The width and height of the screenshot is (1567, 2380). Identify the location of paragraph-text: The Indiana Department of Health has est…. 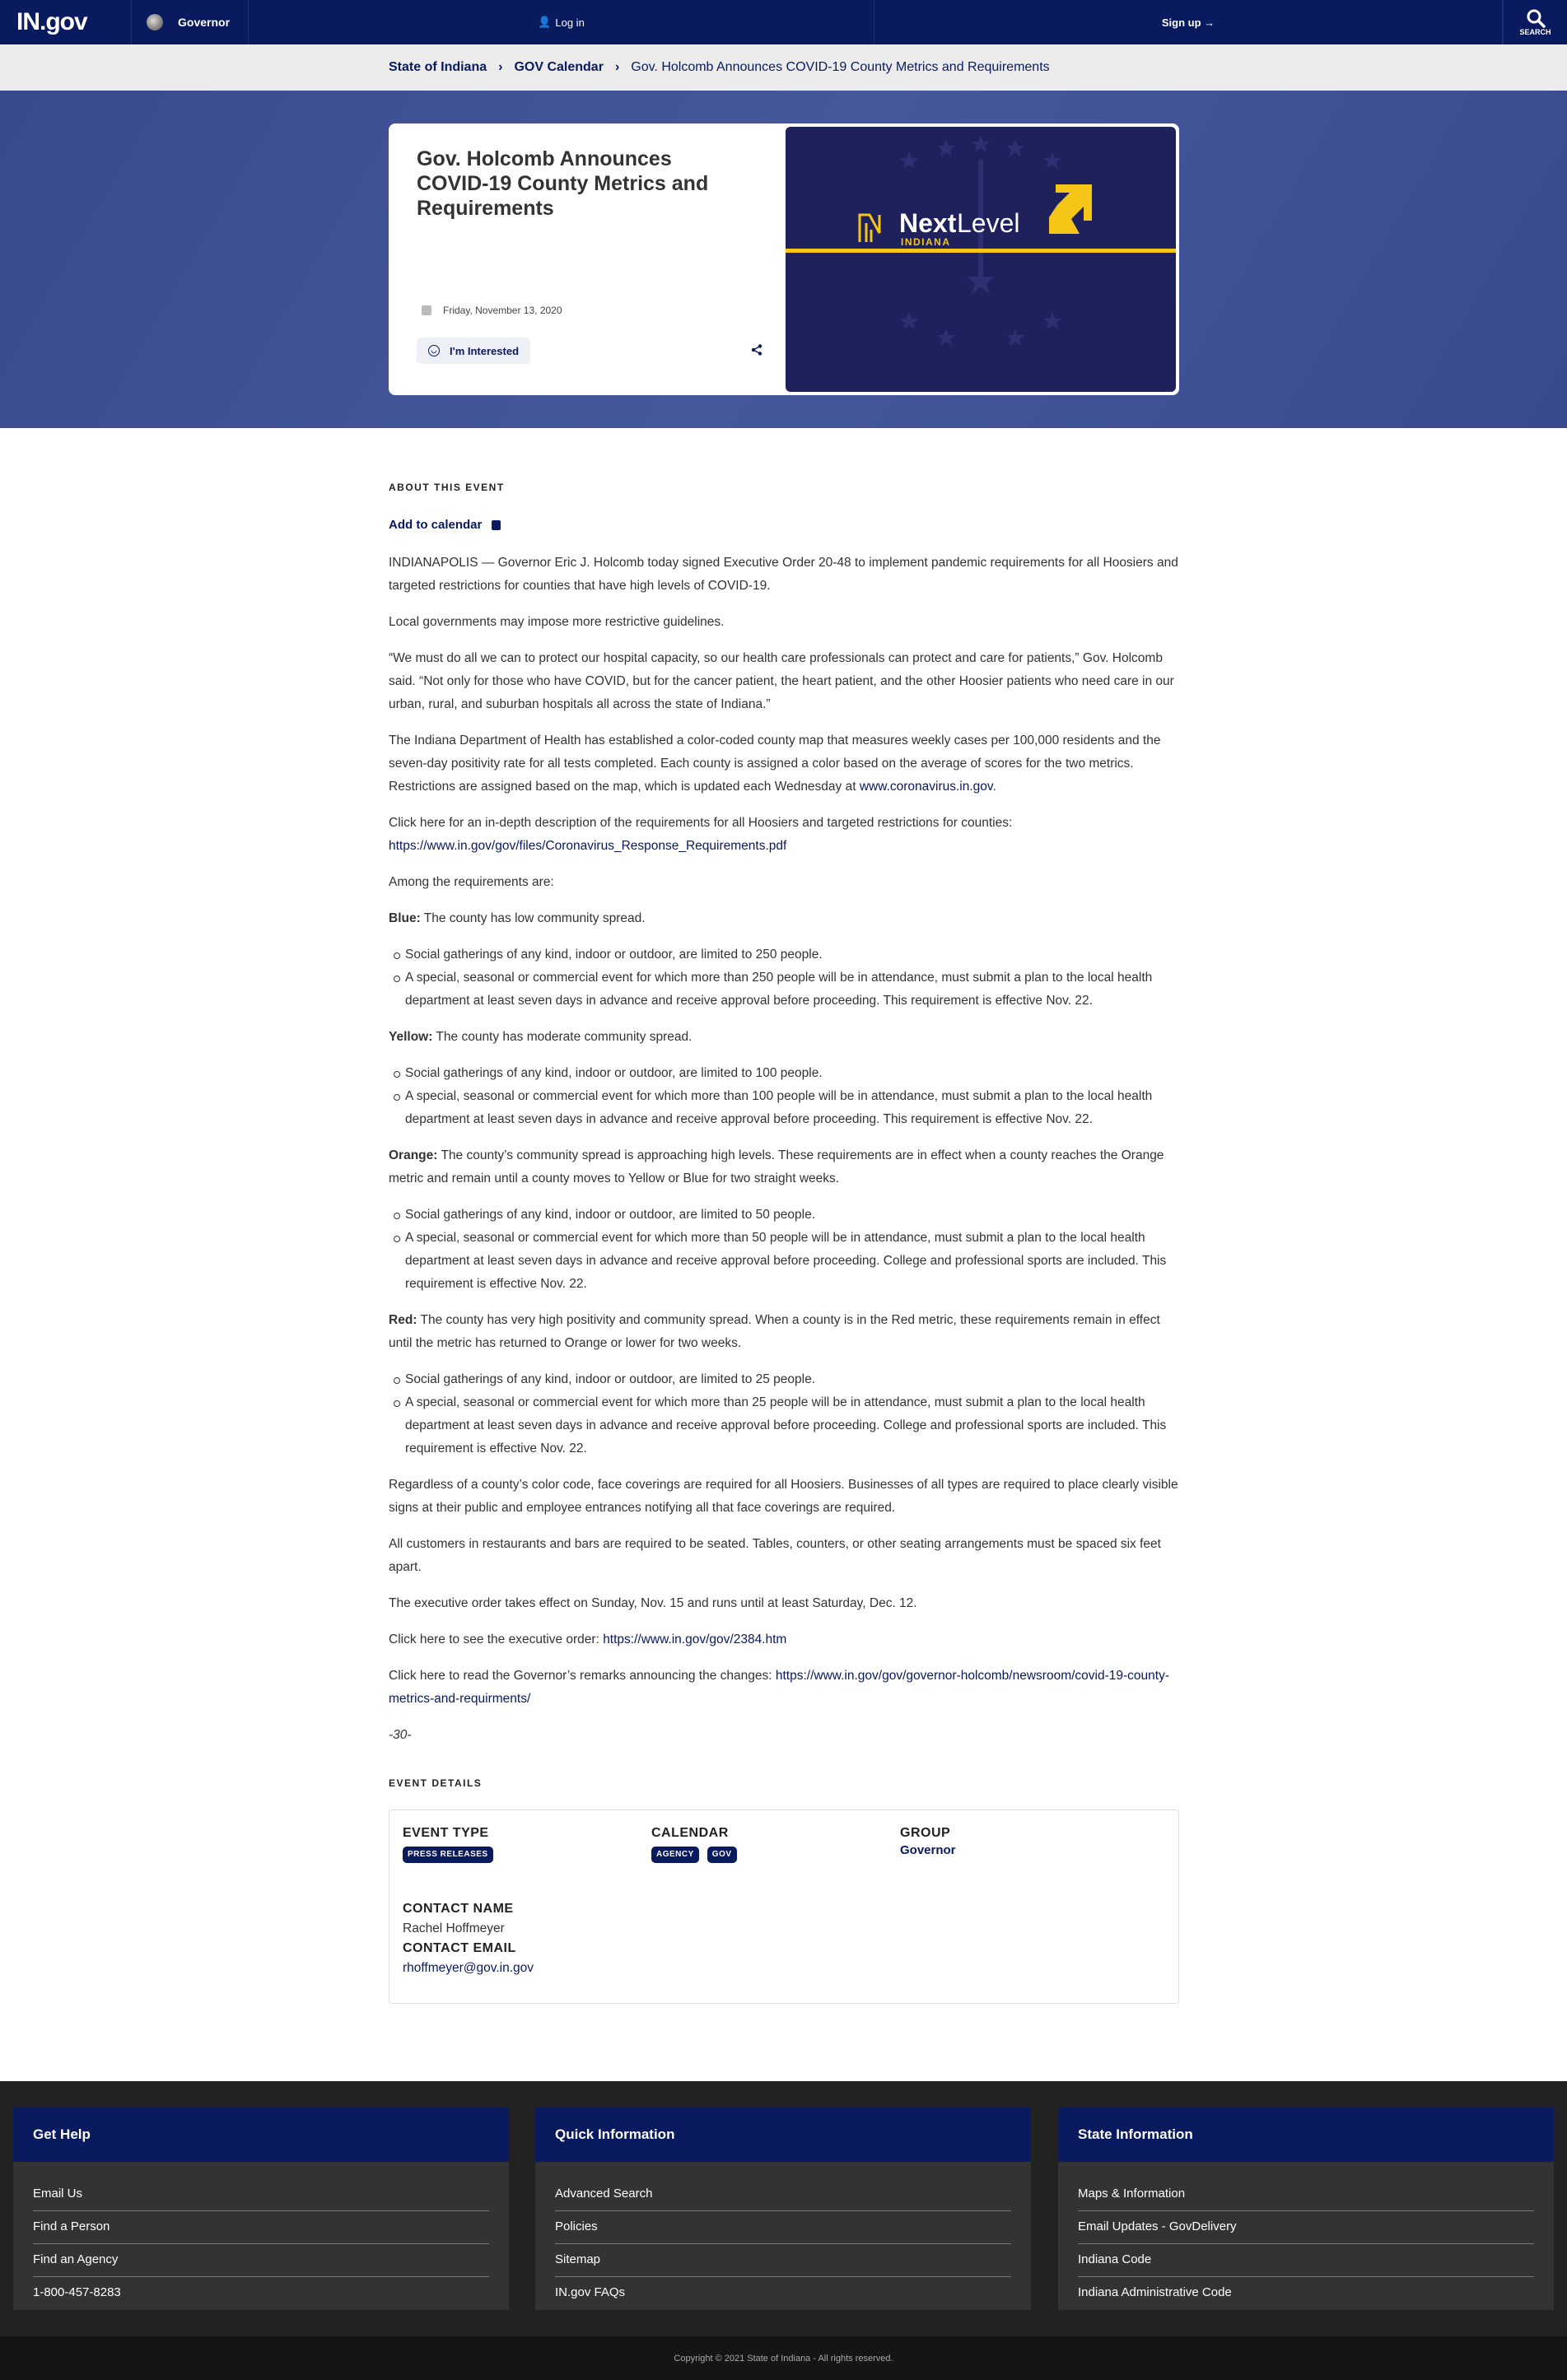
(775, 764).